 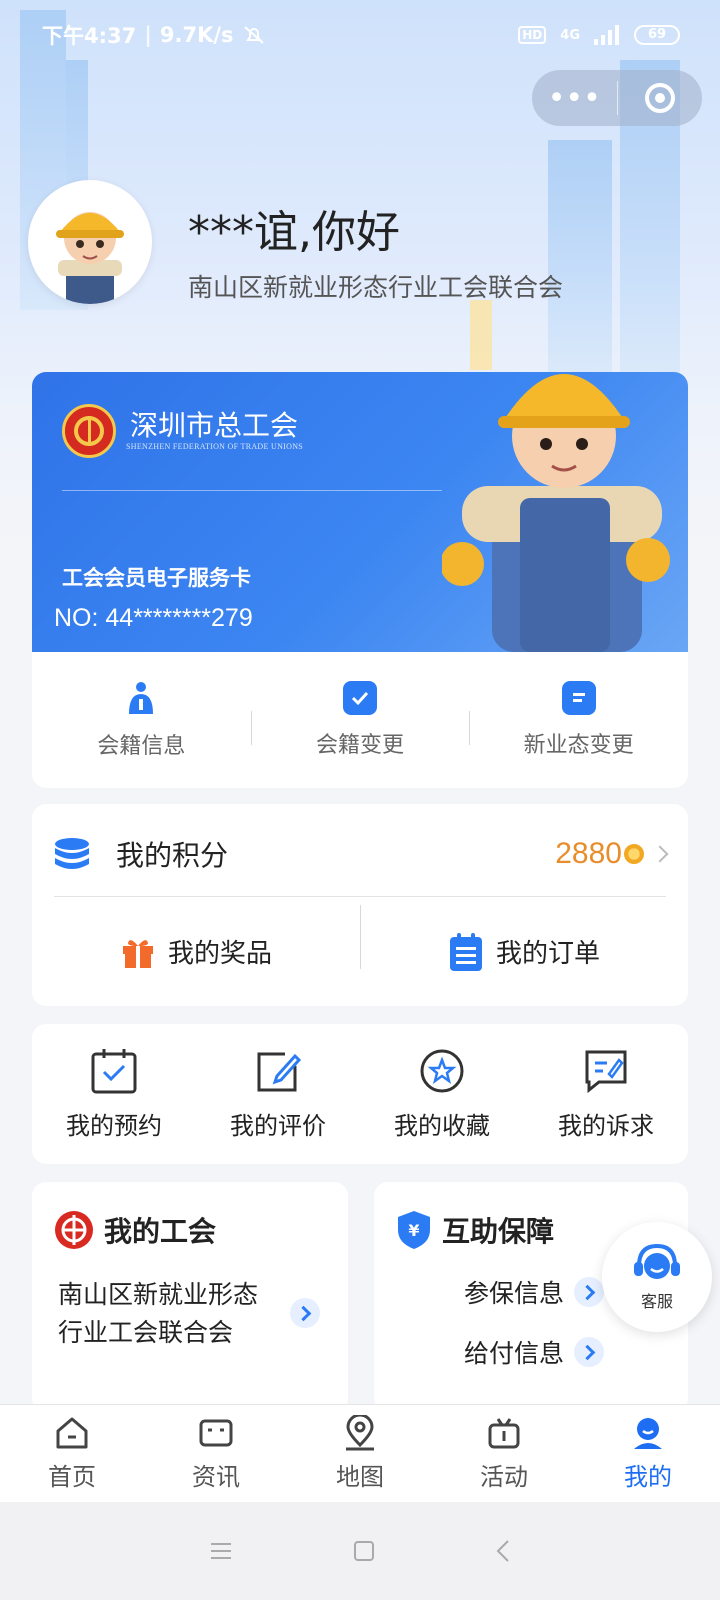 I want to click on my-union-panel: 我的工会 南山区新就业形态 行业工会联合会, so click(x=190, y=1297).